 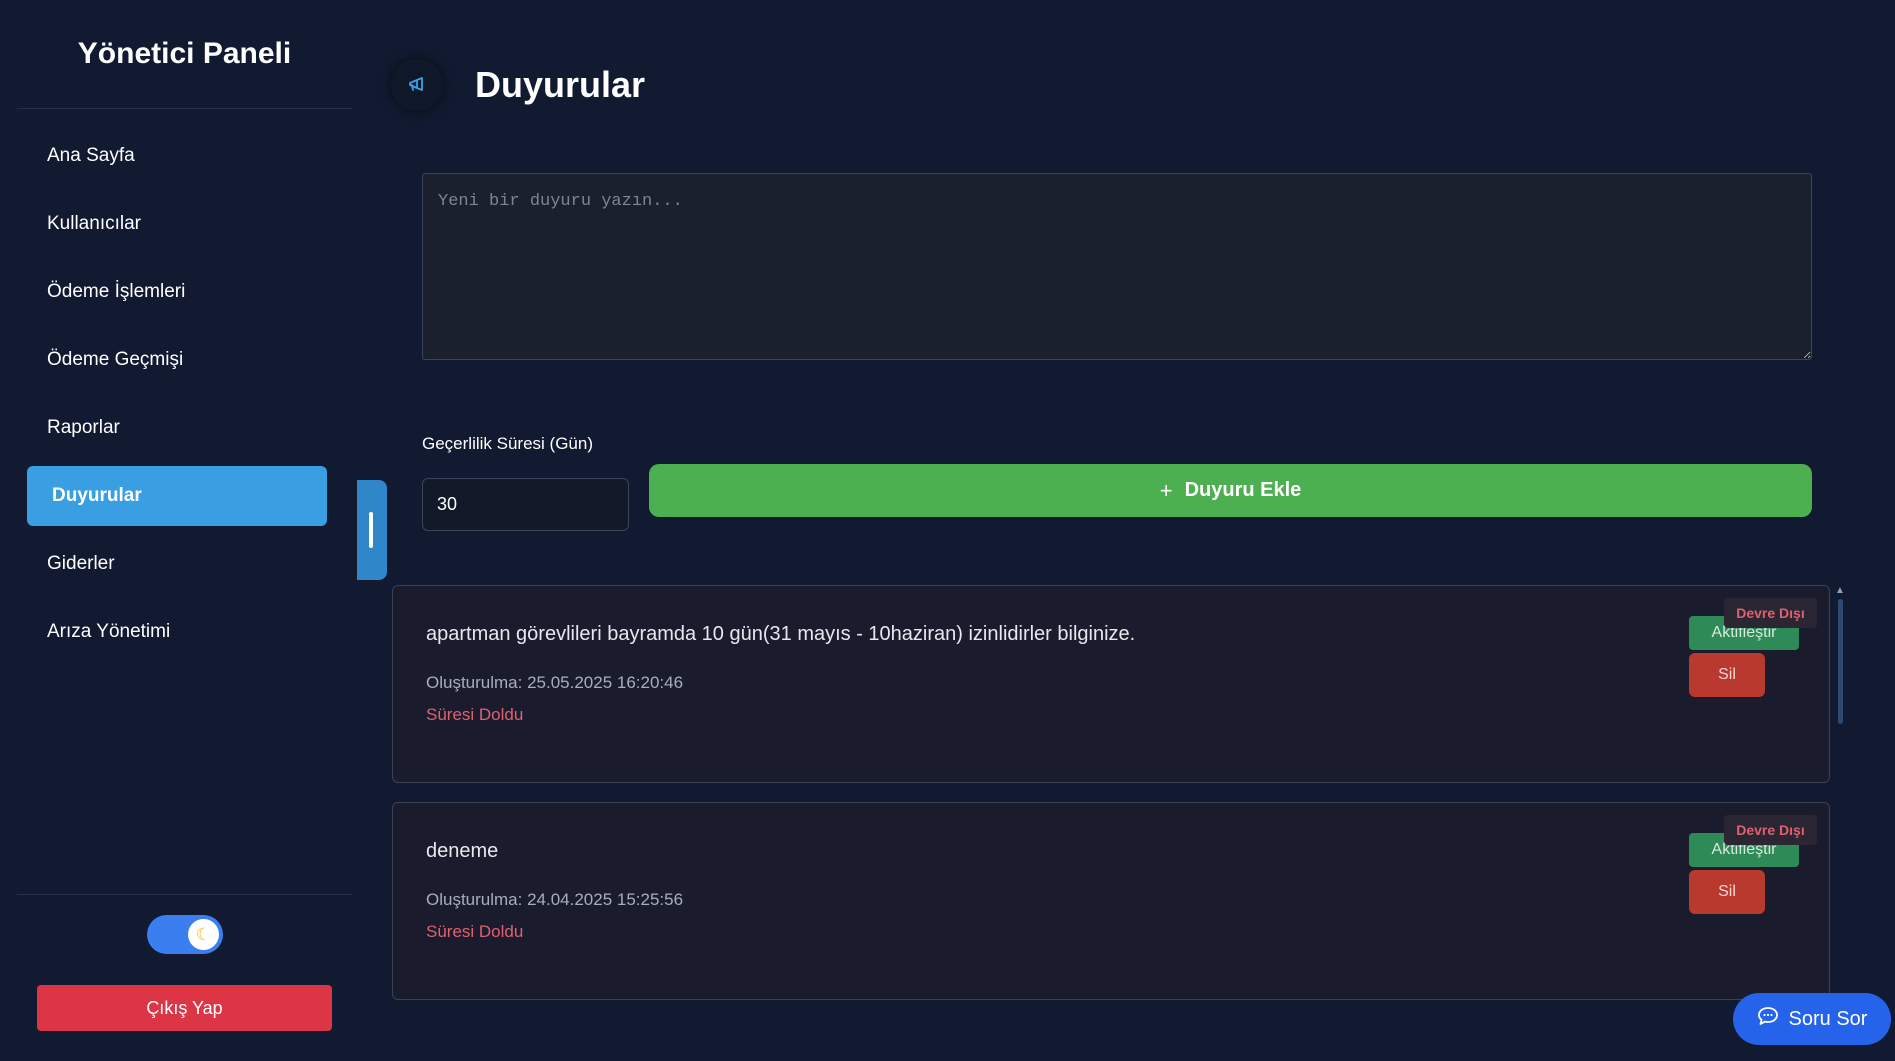 What do you see at coordinates (1840, 661) in the screenshot?
I see `scroll-thumb` at bounding box center [1840, 661].